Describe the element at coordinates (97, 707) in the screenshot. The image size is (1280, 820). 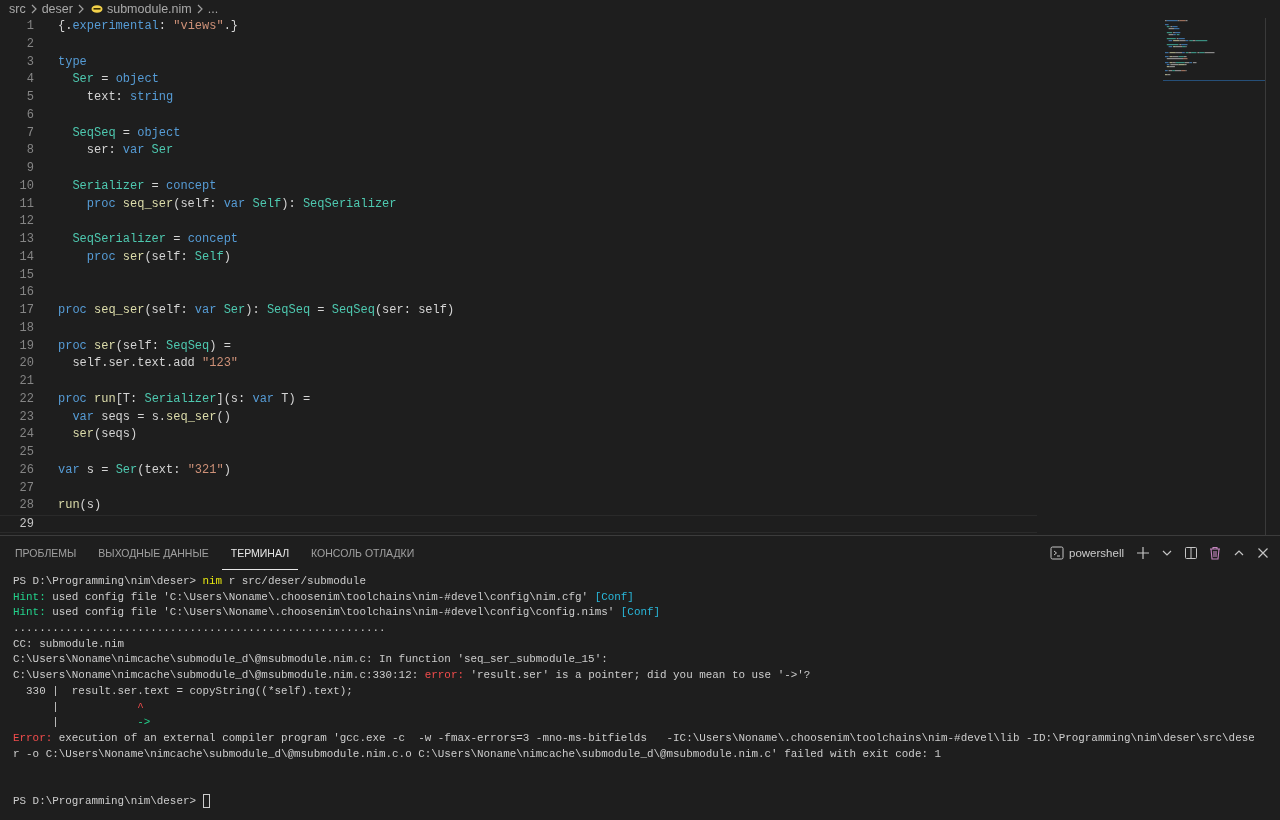
I see `terminal-line: | ^` at that location.